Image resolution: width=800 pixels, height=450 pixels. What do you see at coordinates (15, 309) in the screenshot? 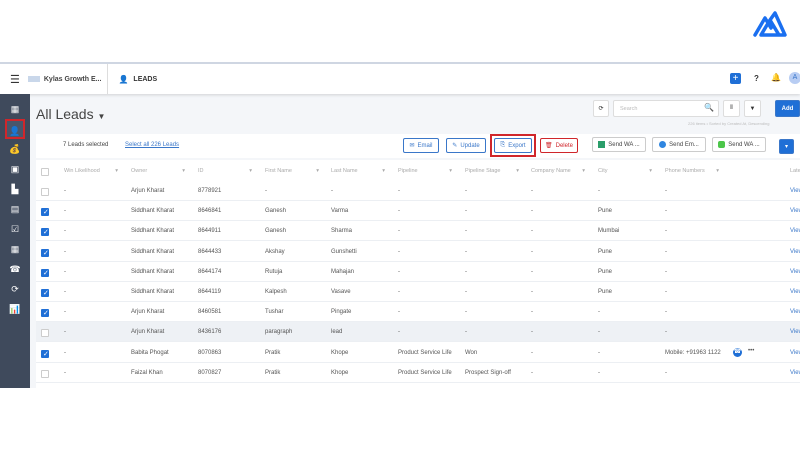
I see `sidebar-reports-icon: 📊` at bounding box center [15, 309].